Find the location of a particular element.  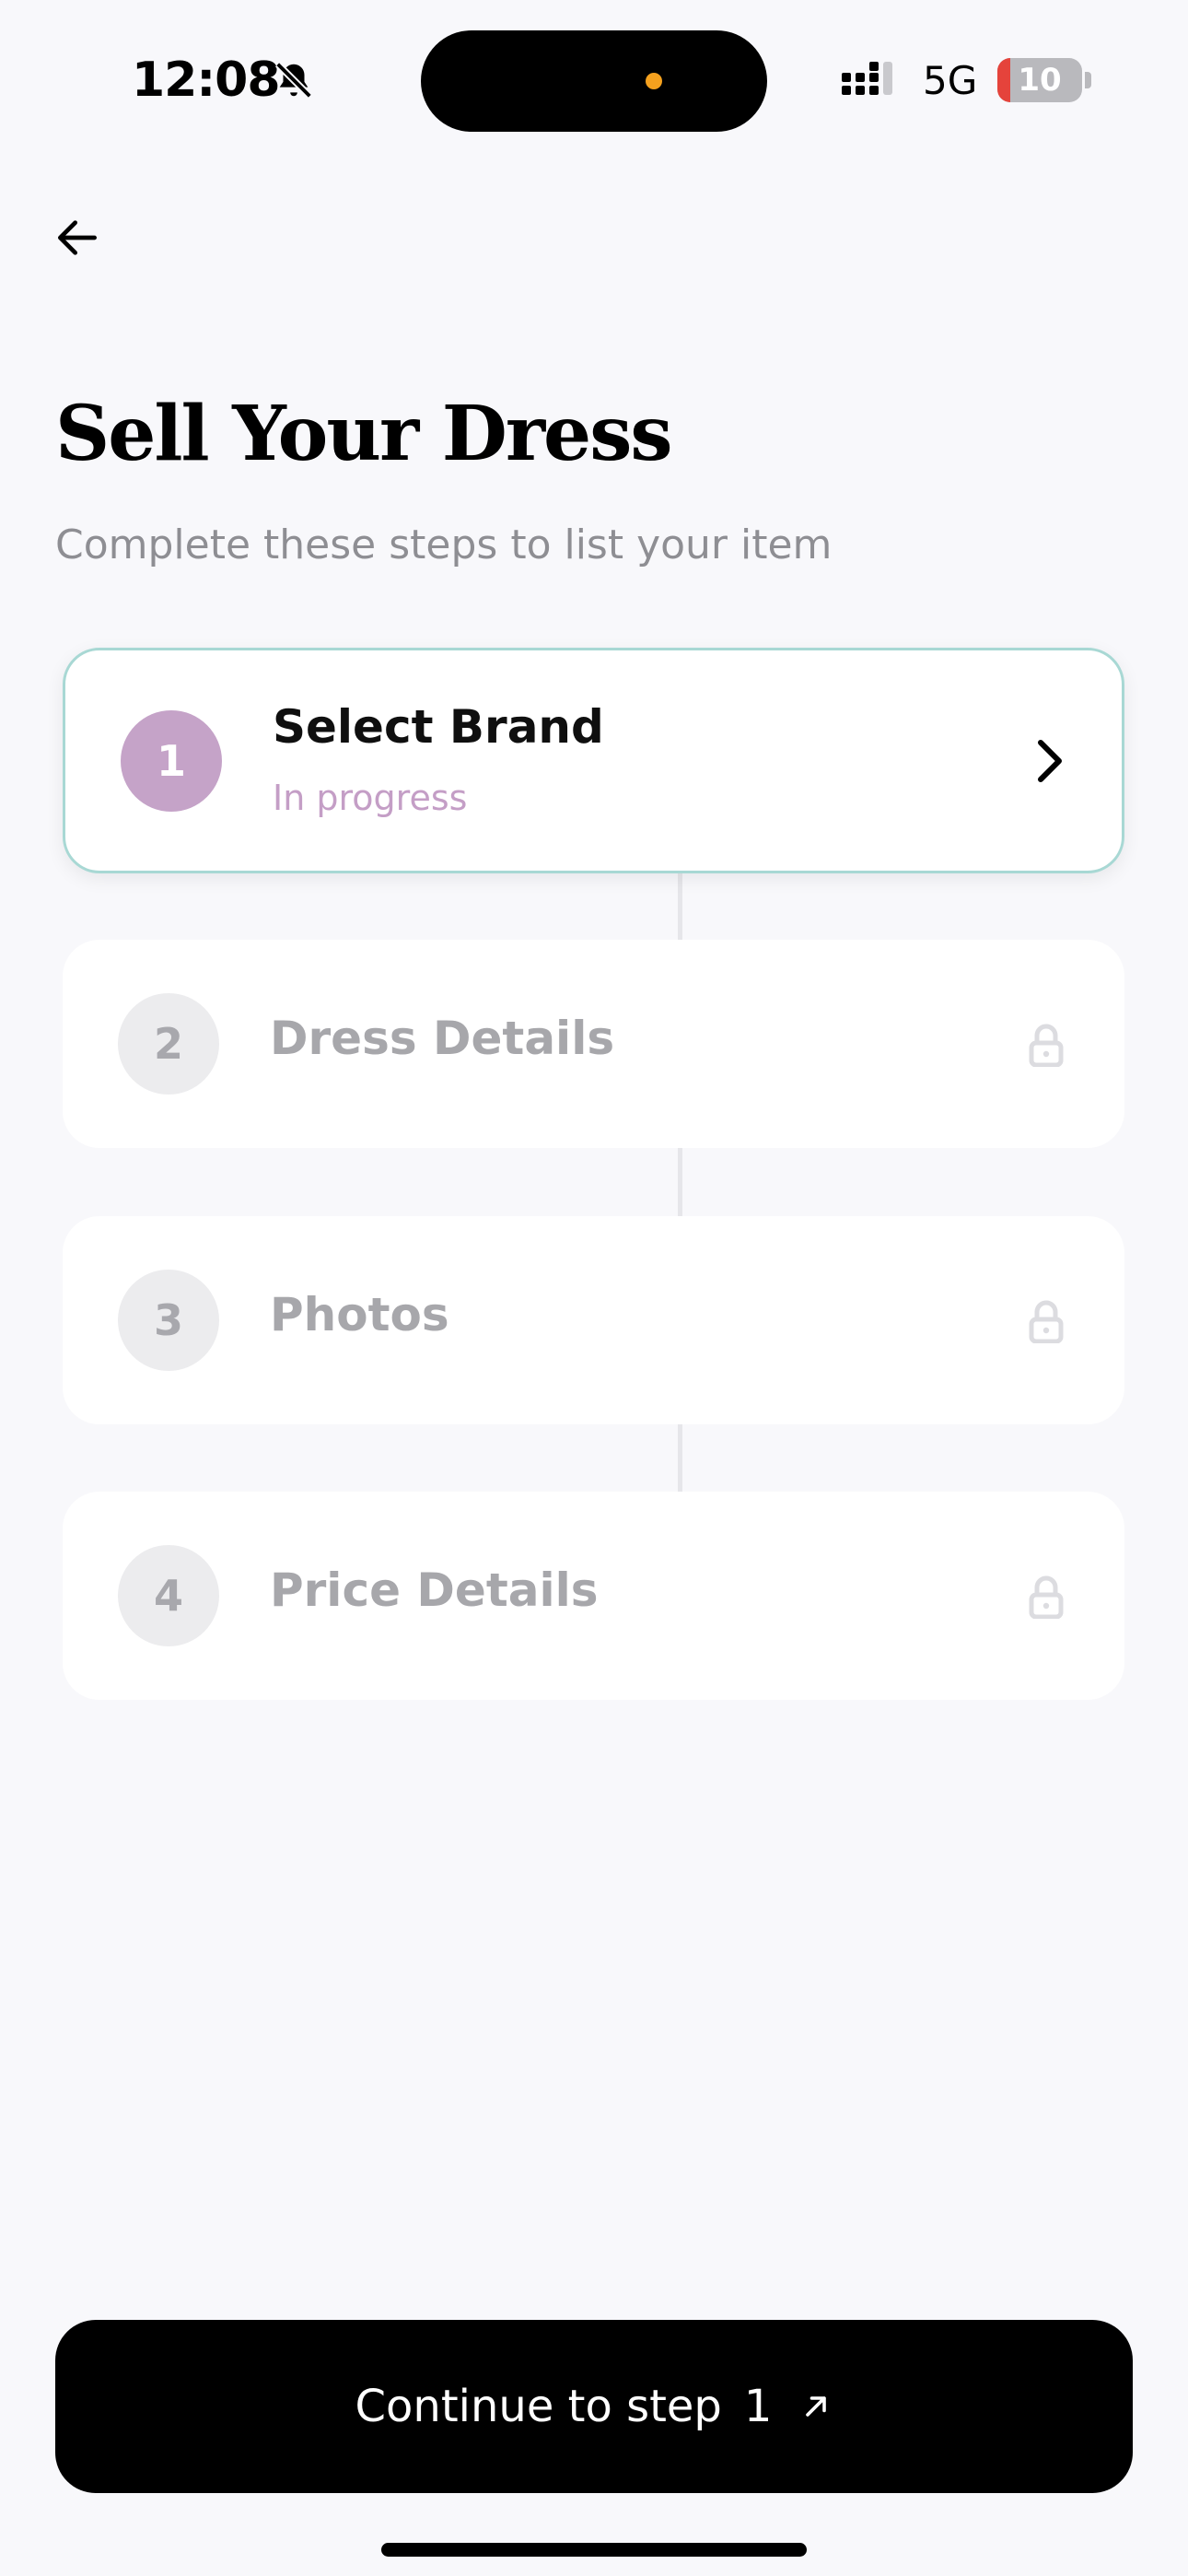

arrow-up-right-icon is located at coordinates (816, 2406).